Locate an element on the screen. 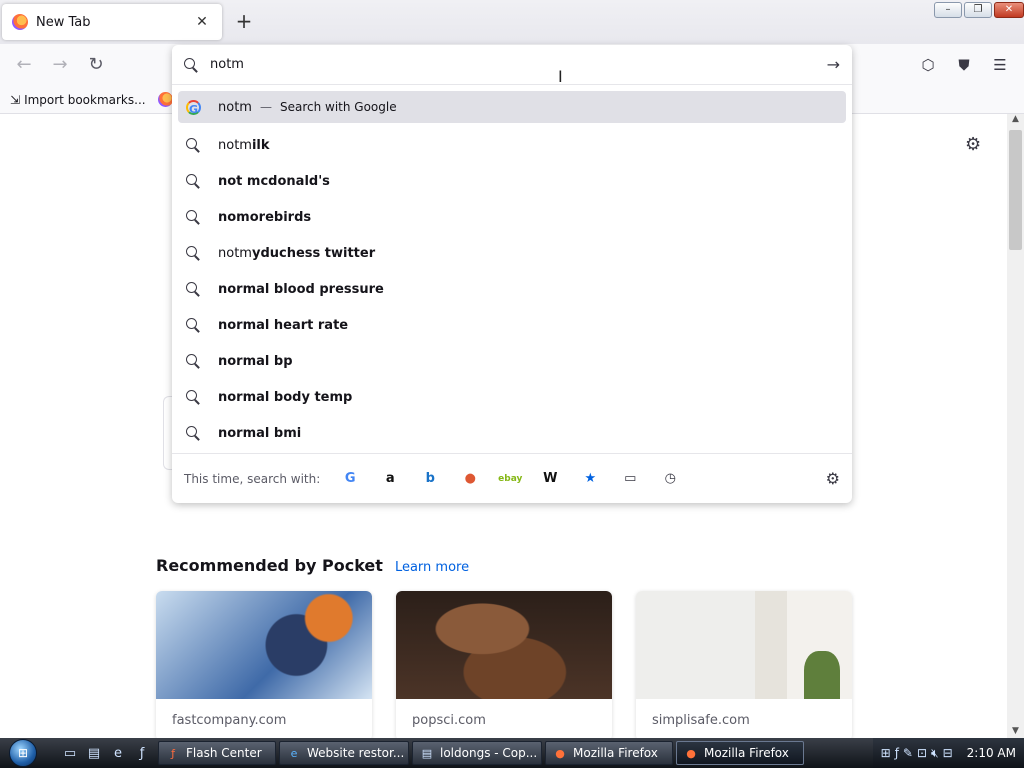 The width and height of the screenshot is (1024, 768). tray-flash-icon: ƒ is located at coordinates (897, 753).